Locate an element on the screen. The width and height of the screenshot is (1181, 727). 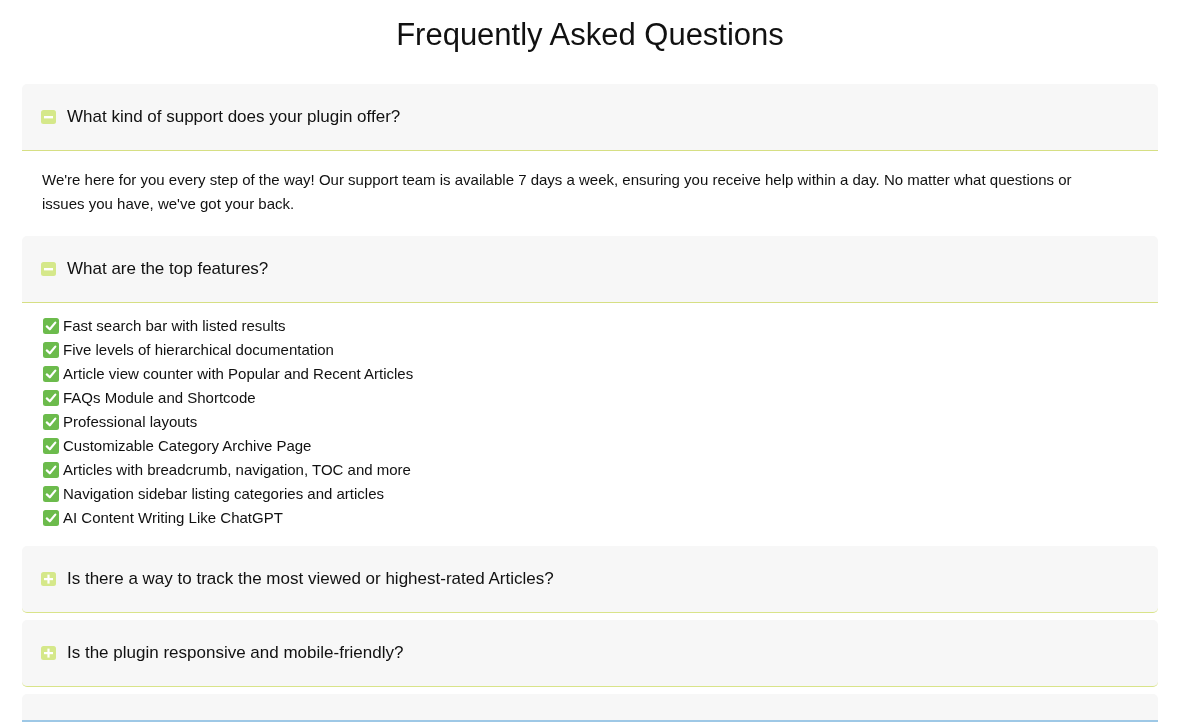
feature-text: Professional layouts is located at coordinates (130, 422).